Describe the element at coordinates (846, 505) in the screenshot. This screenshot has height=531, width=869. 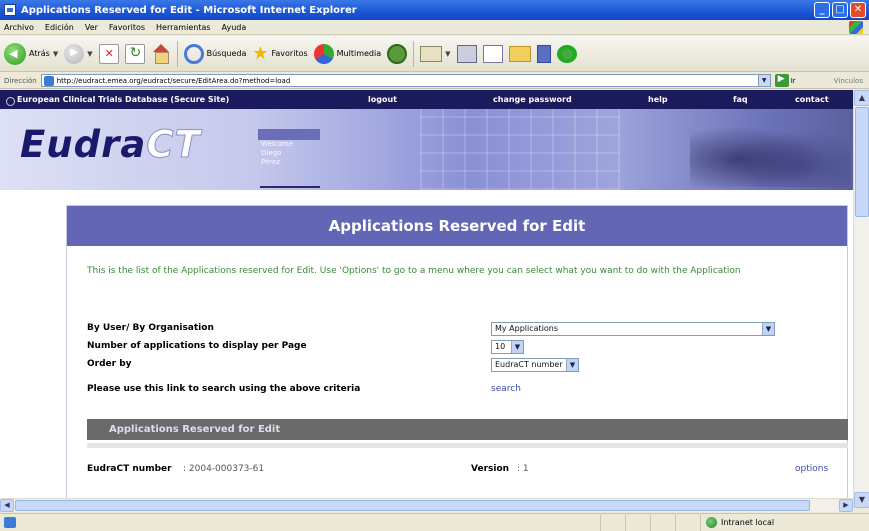
I see `scroll-right-icon: ▶` at that location.